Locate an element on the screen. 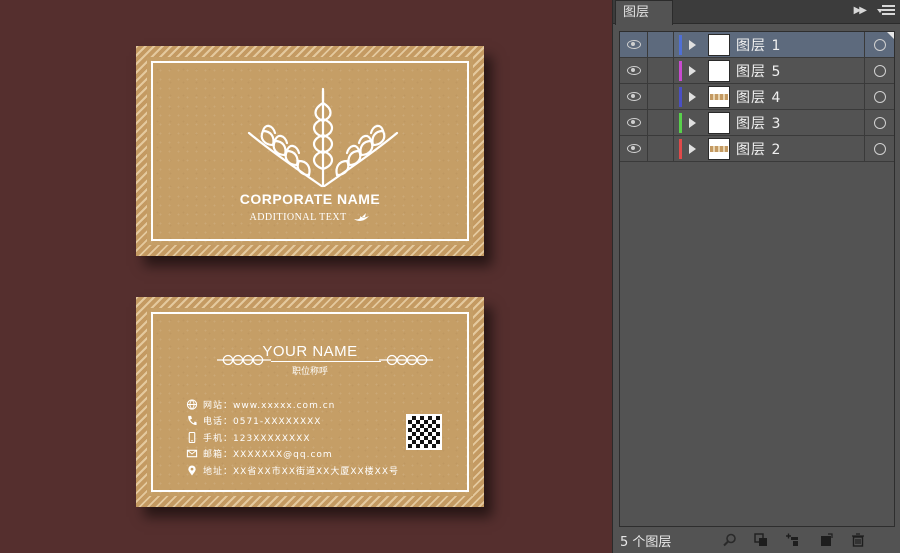 Image resolution: width=900 pixels, height=553 pixels. layer-row-2: 图层 2 is located at coordinates (757, 148).